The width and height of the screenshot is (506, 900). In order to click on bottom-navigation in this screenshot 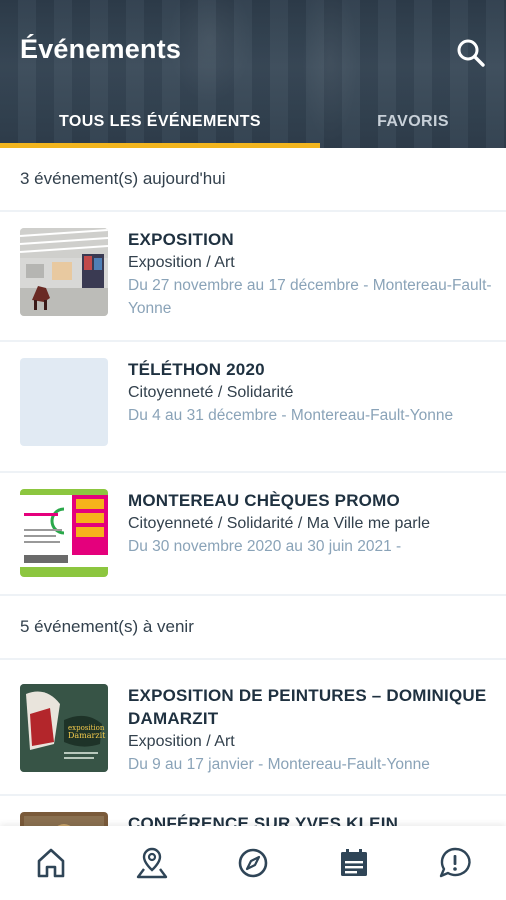, I will do `click(253, 863)`.